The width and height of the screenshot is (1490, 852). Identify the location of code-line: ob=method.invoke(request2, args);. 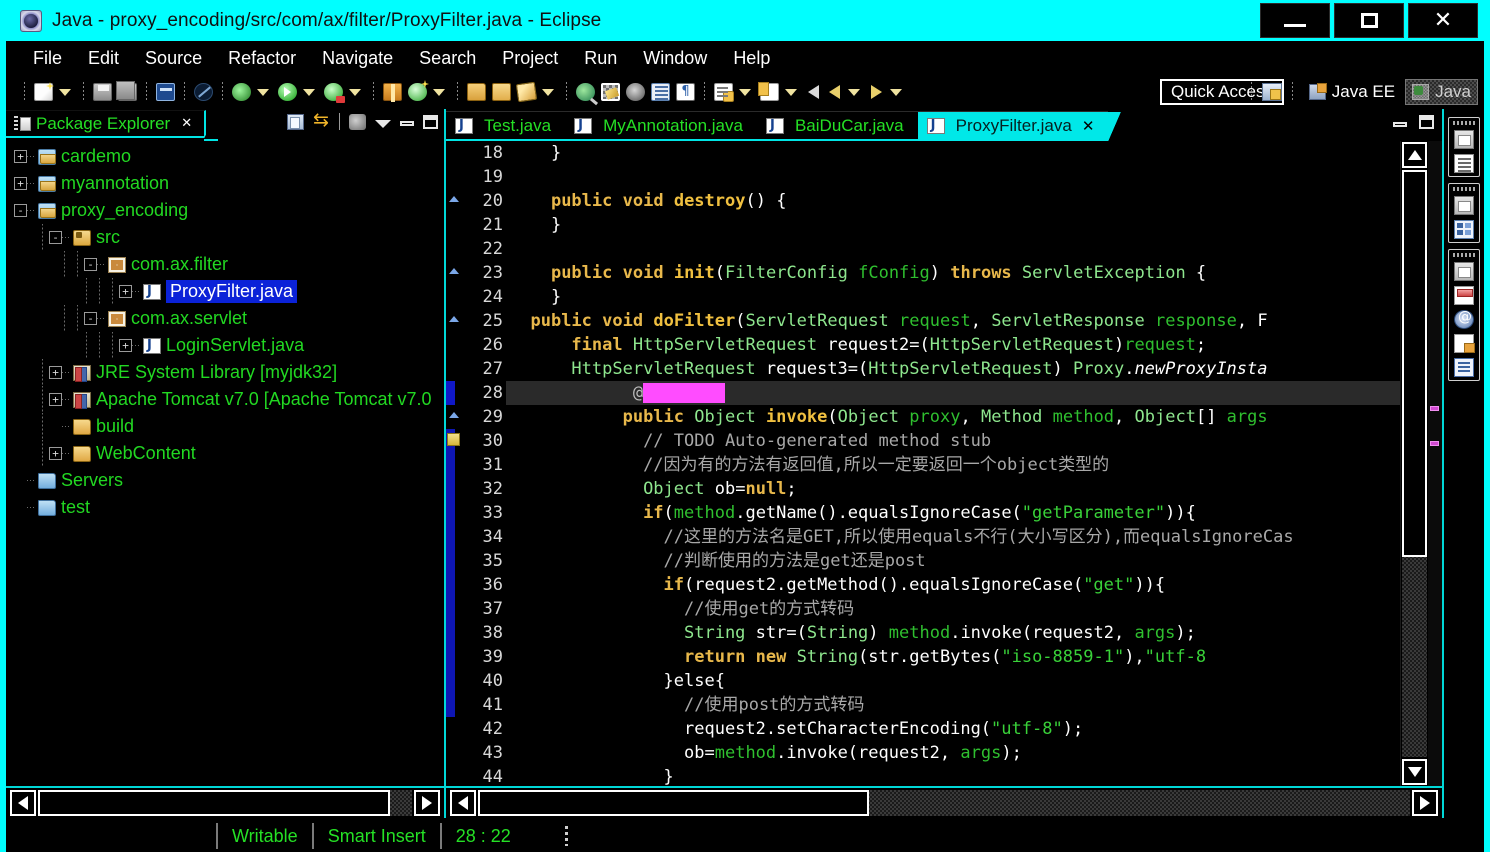
(953, 753).